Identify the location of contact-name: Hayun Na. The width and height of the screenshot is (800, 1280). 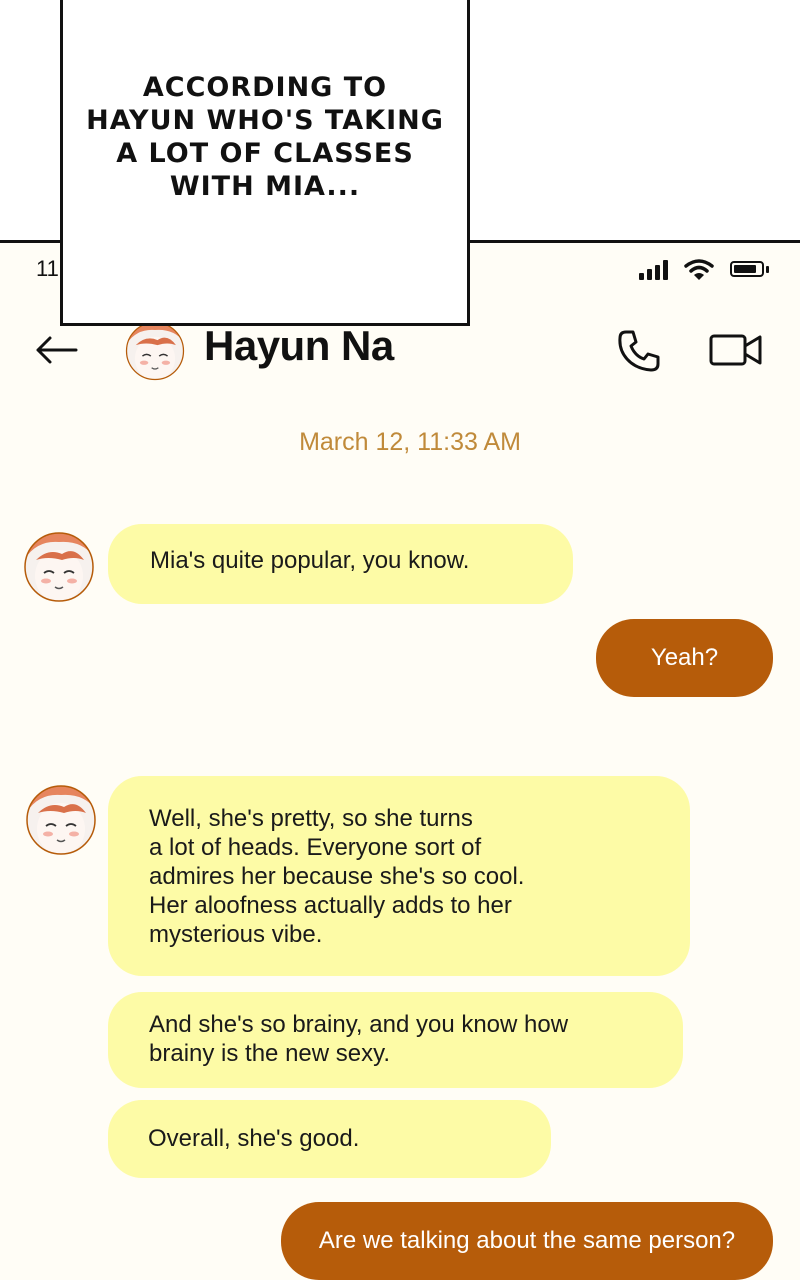
(299, 345).